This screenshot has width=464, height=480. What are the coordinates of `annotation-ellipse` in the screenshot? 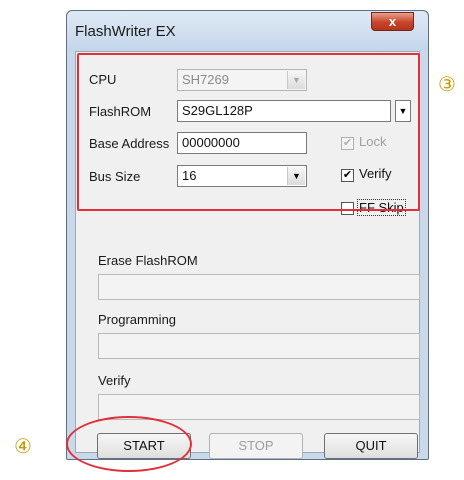 It's located at (129, 444).